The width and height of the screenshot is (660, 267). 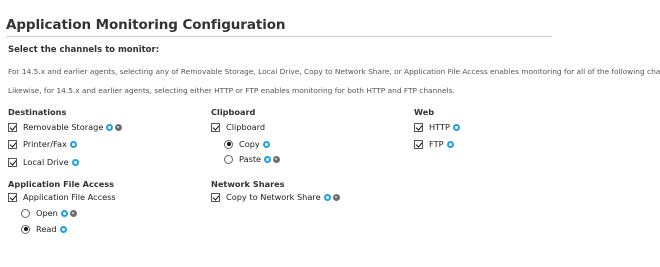 What do you see at coordinates (418, 144) in the screenshot?
I see `ftp-checkbox` at bounding box center [418, 144].